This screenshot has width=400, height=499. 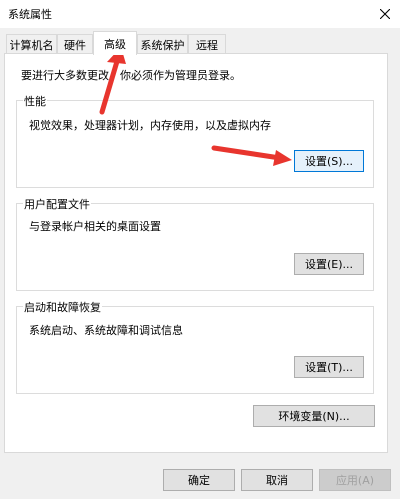 I want to click on performance-description: 视觉效果，处理器计划，内存使用，以及虚拟内存, so click(x=150, y=125).